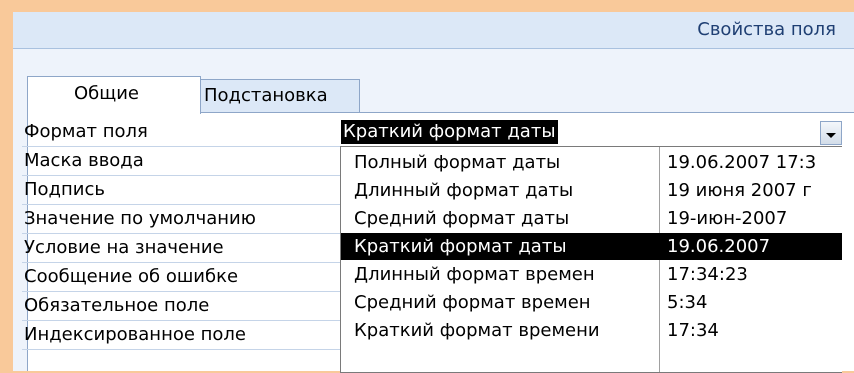 Image resolution: width=854 pixels, height=373 pixels. What do you see at coordinates (472, 302) in the screenshot?
I see `option-name: Средний формат времен` at bounding box center [472, 302].